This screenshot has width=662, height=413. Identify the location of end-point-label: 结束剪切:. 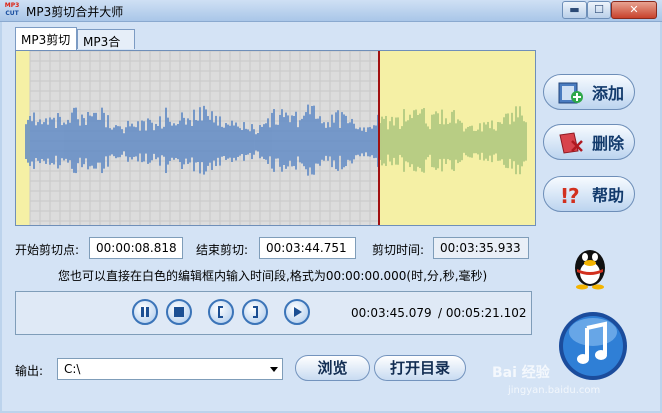
(222, 250).